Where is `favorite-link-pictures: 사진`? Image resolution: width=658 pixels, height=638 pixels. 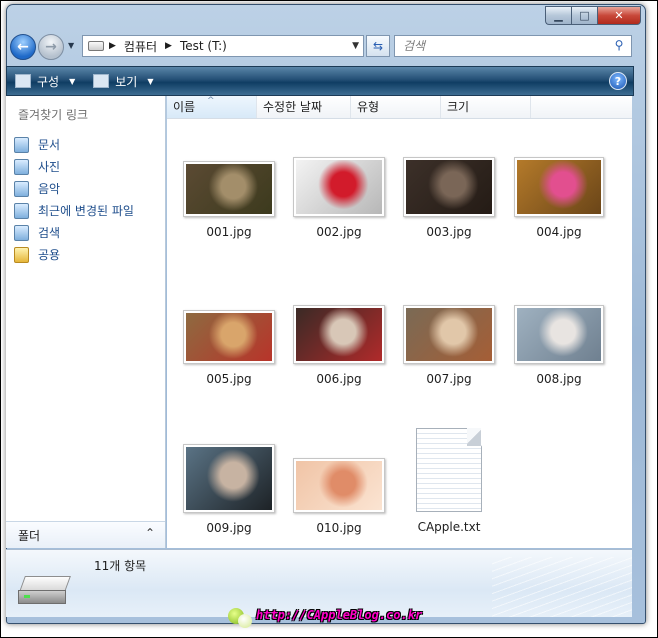
favorite-link-pictures: 사진 is located at coordinates (37, 166).